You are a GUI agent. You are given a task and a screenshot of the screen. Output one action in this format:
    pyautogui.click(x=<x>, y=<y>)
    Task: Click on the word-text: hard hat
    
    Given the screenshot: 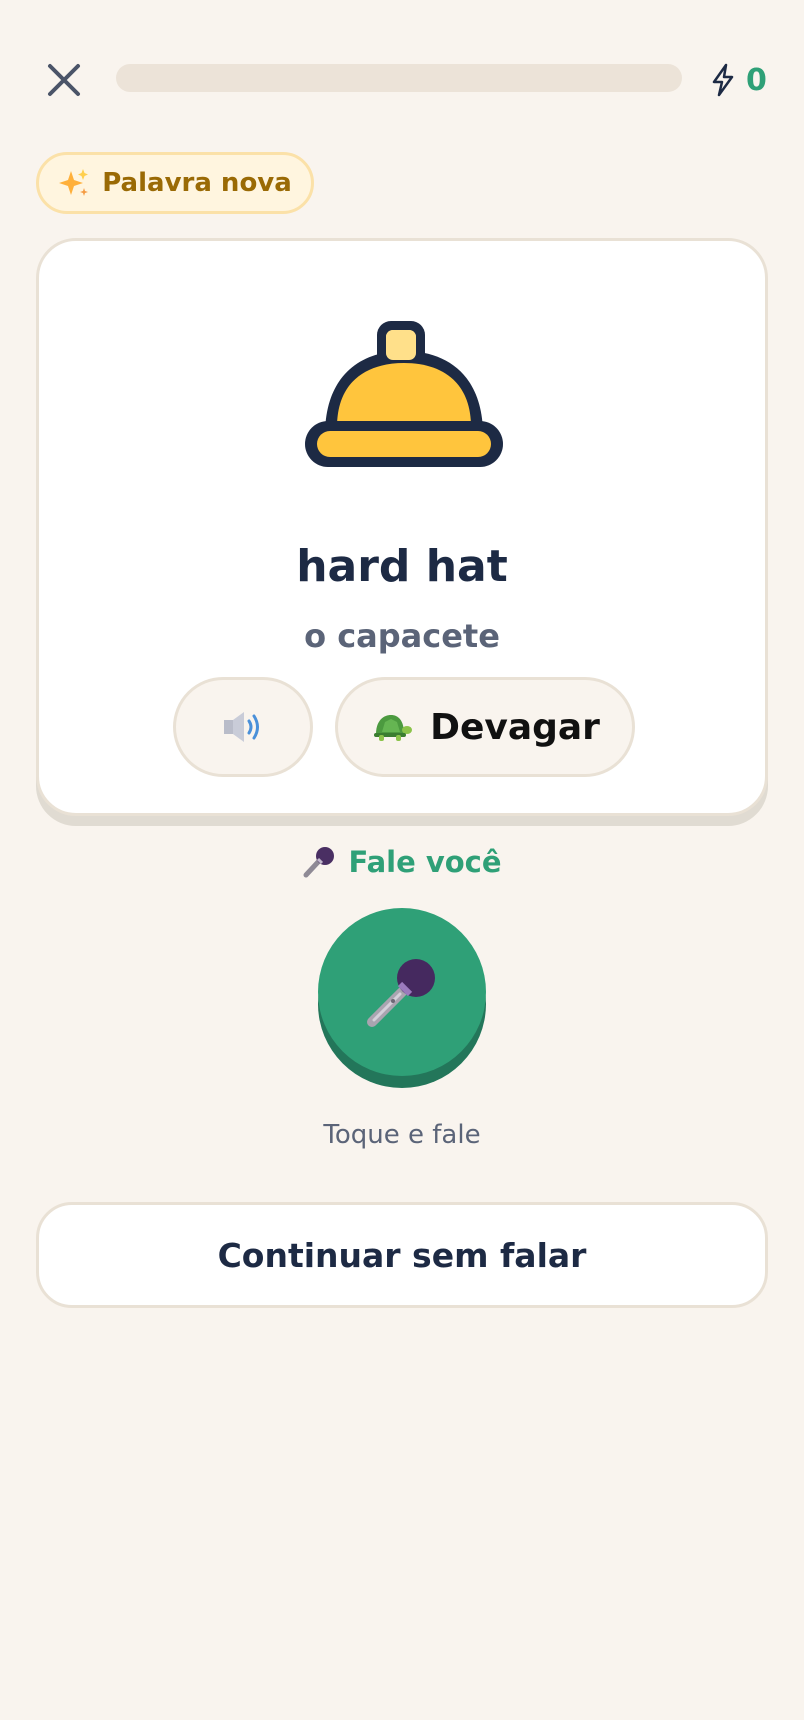 What is the action you would take?
    pyautogui.click(x=402, y=566)
    